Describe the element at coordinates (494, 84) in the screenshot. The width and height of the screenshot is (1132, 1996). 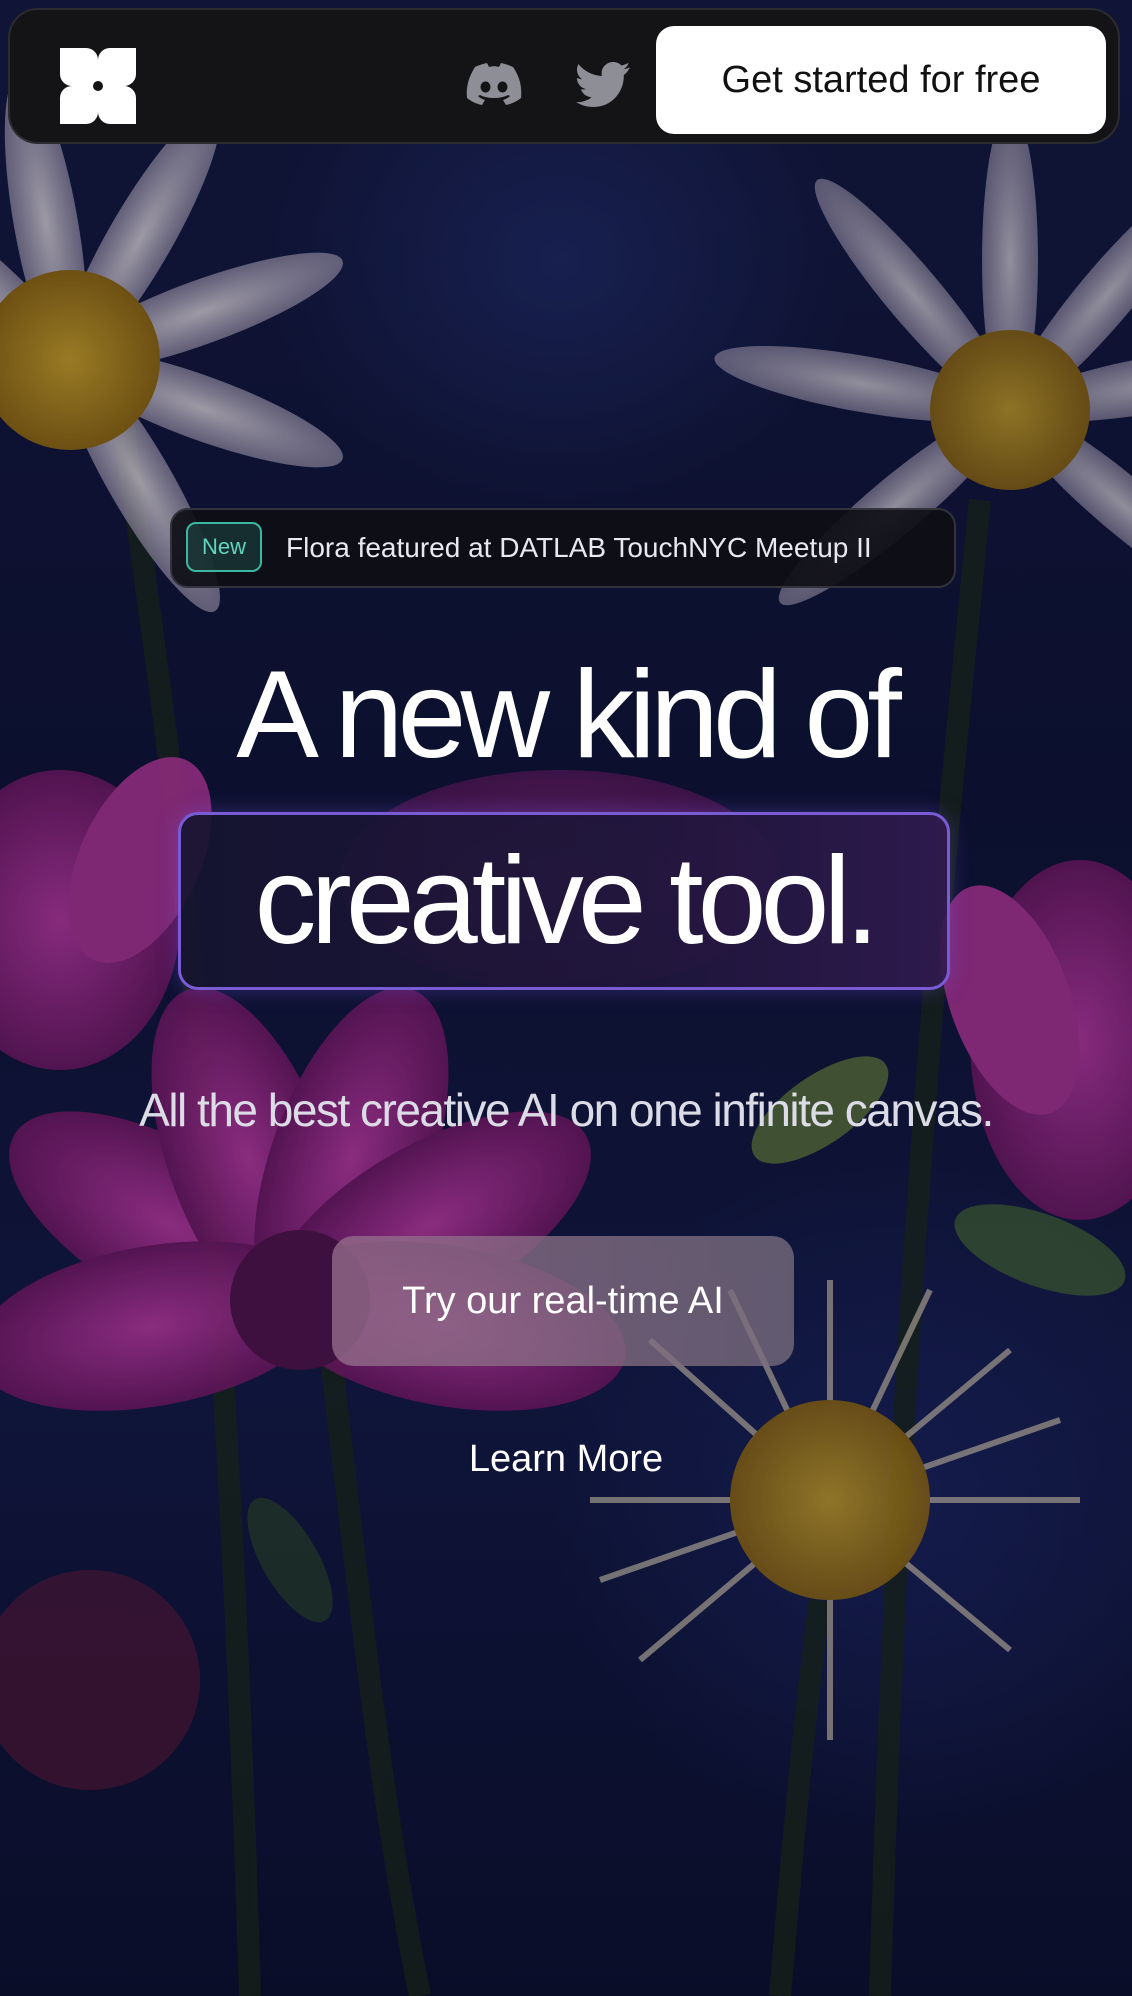
I see `discord-icon` at that location.